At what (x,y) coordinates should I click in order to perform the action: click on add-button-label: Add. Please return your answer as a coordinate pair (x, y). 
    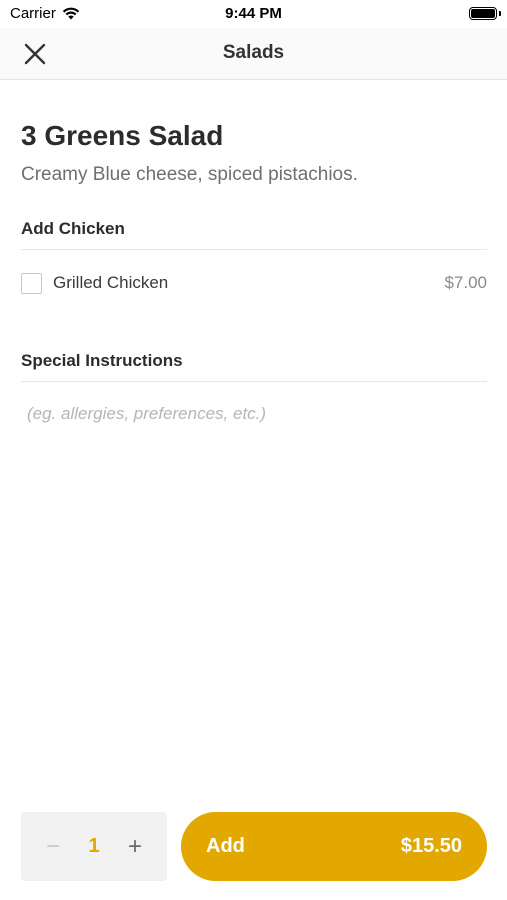
    Looking at the image, I should click on (225, 846).